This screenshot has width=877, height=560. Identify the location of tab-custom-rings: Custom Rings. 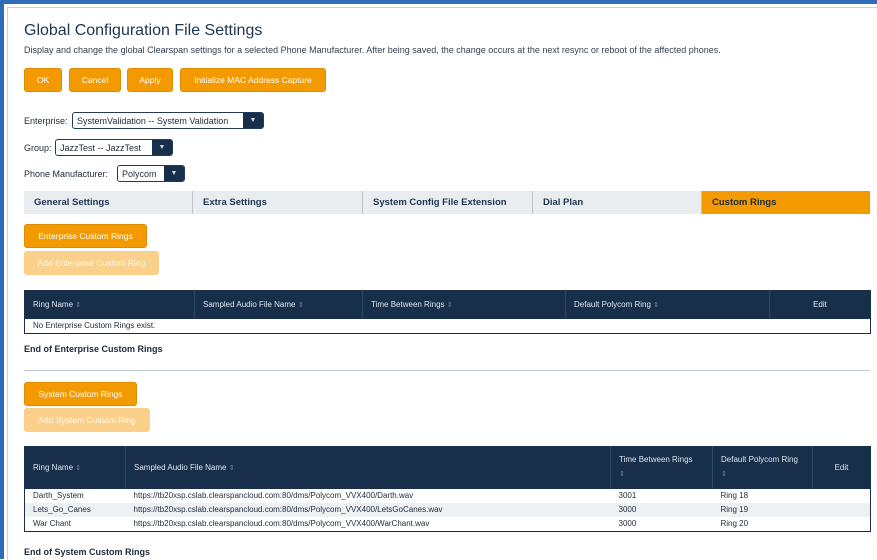
(786, 202).